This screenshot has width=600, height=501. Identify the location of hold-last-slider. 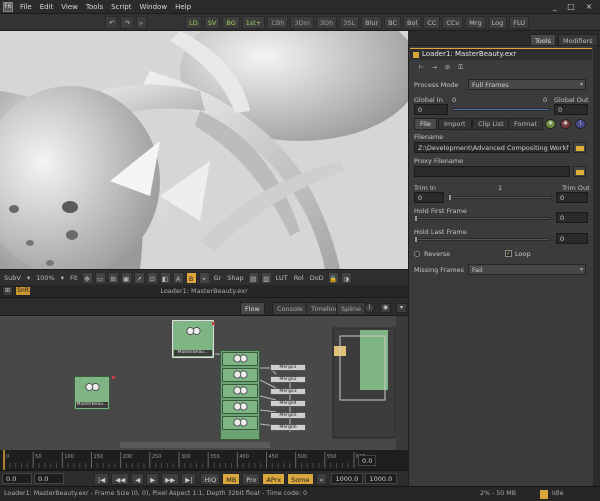
(482, 239).